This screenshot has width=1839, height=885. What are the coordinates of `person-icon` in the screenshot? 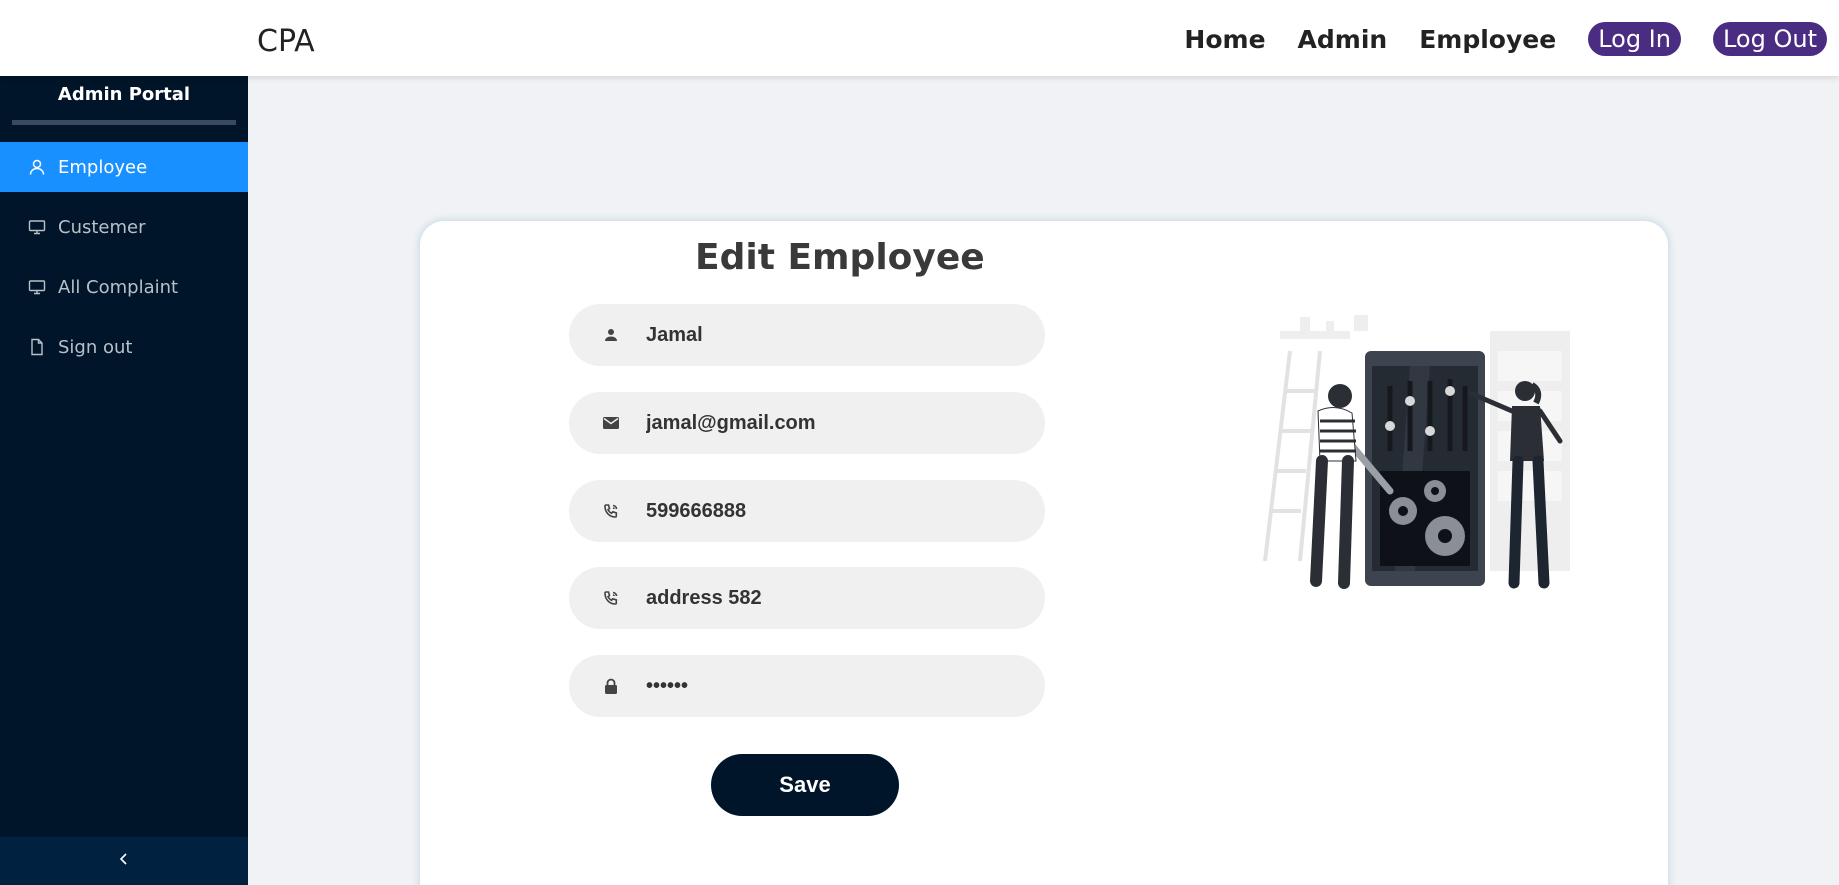 It's located at (611, 335).